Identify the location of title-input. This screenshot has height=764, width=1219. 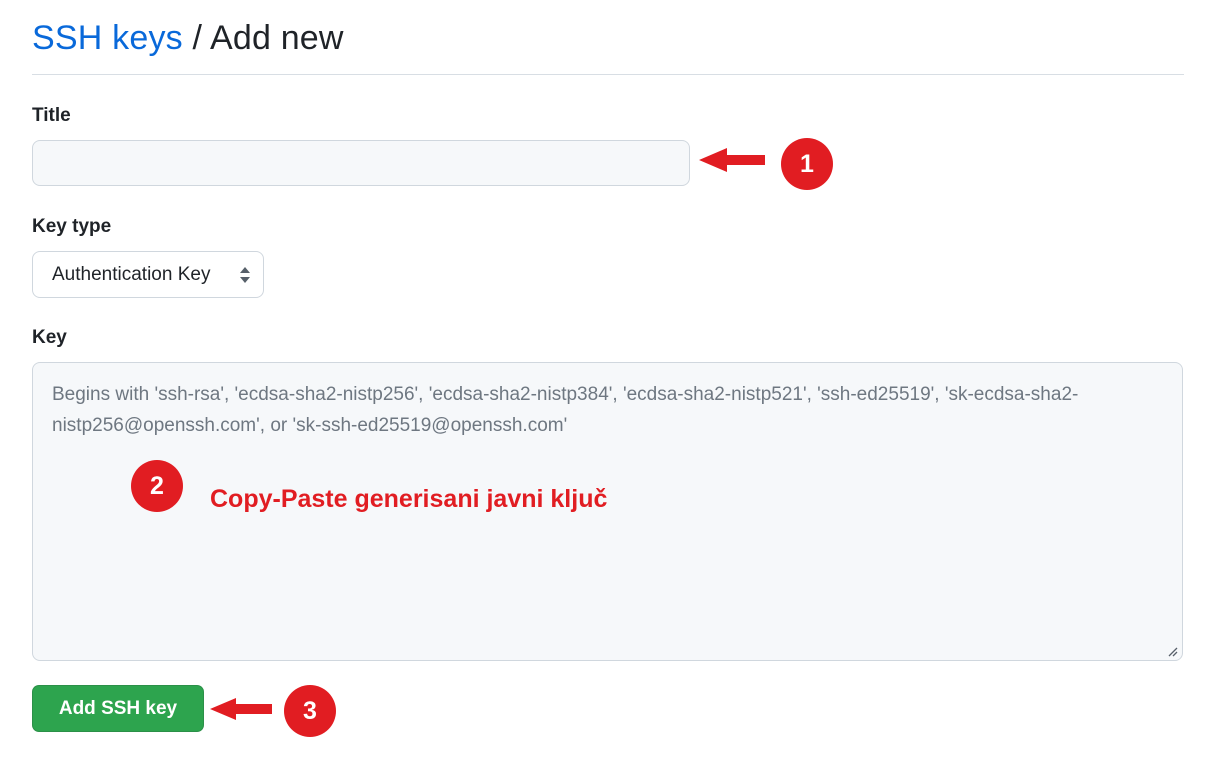
(361, 163).